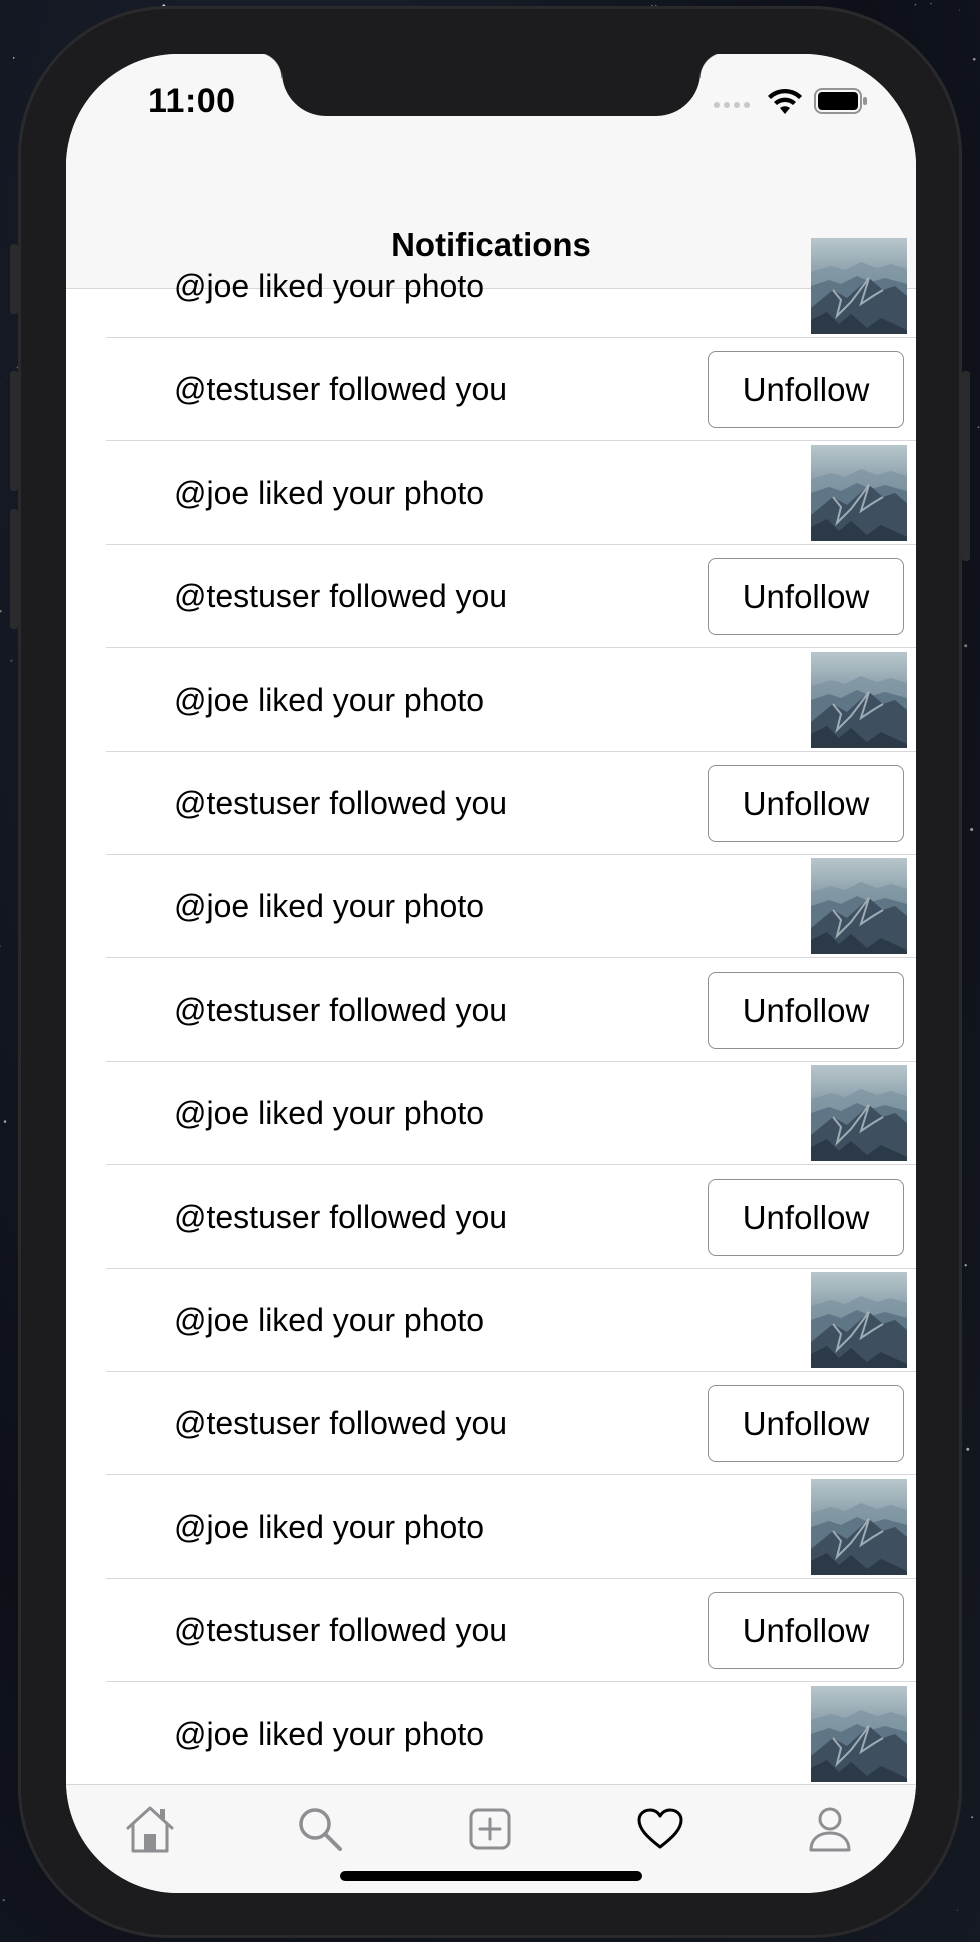  What do you see at coordinates (491, 85) in the screenshot?
I see `device-notch` at bounding box center [491, 85].